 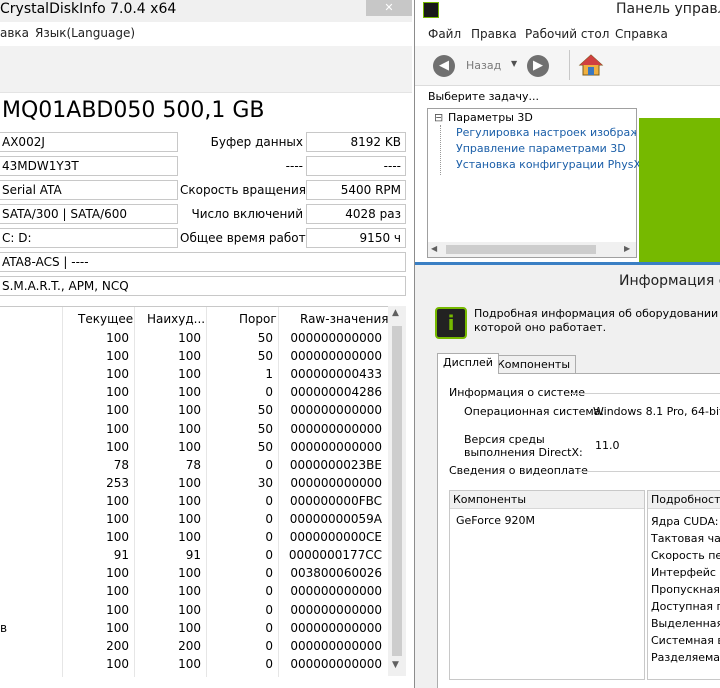 What do you see at coordinates (438, 117) in the screenshot?
I see `tree-collapse-icon: ⊟` at bounding box center [438, 117].